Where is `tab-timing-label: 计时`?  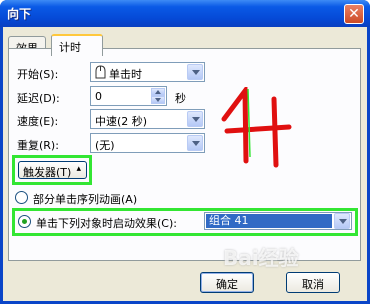
tab-timing-label: 计时 is located at coordinates (70, 47).